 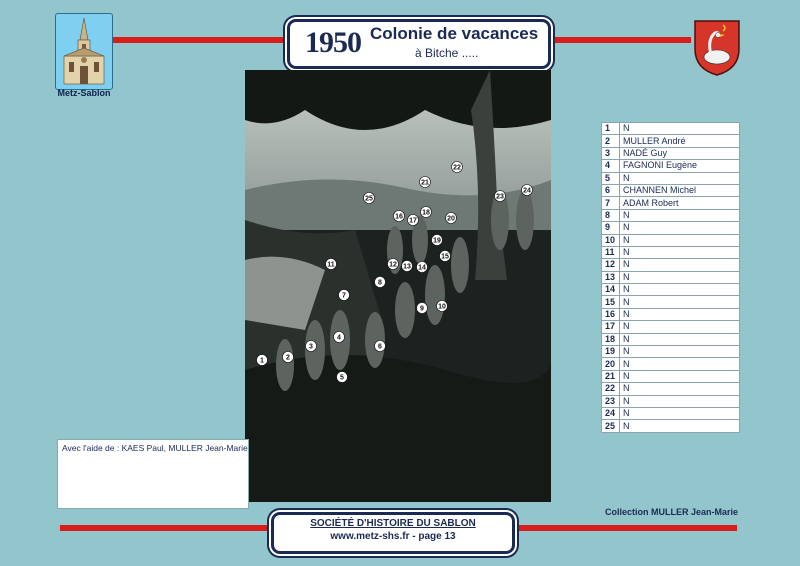 I want to click on name-row: 24 N, so click(x=670, y=413).